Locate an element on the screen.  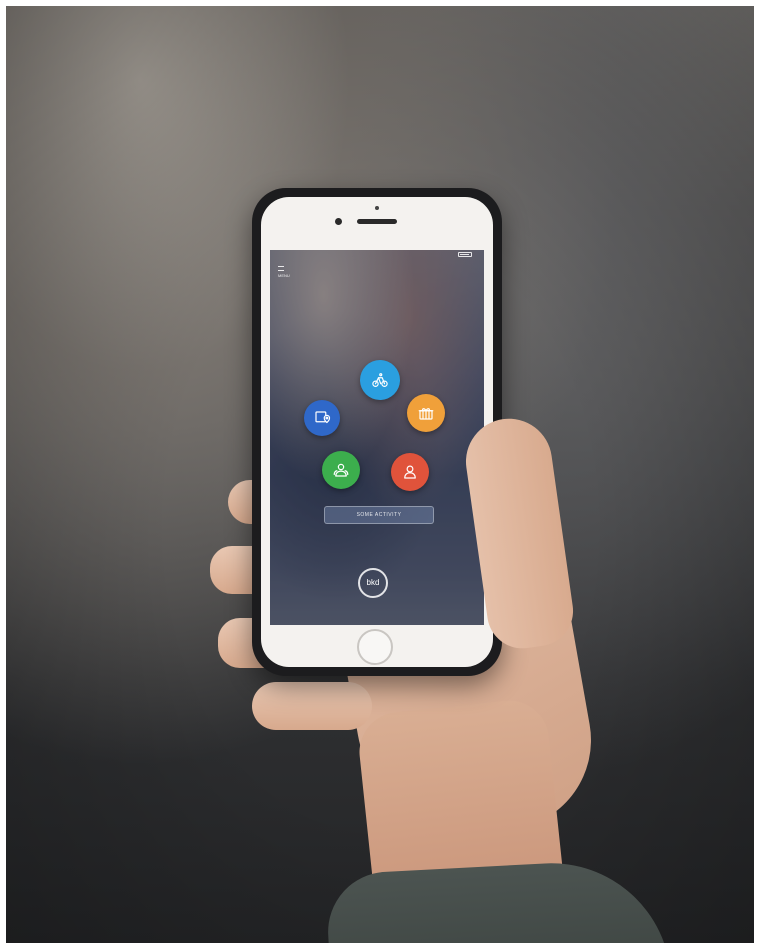
brand-logo: bkd is located at coordinates (373, 583).